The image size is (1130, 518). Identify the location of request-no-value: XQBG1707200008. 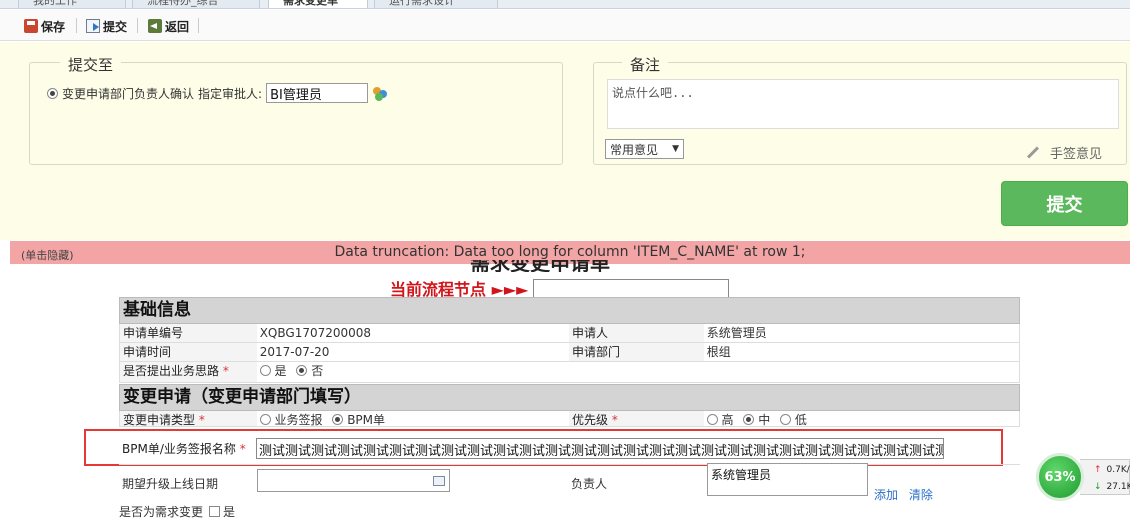
(315, 333).